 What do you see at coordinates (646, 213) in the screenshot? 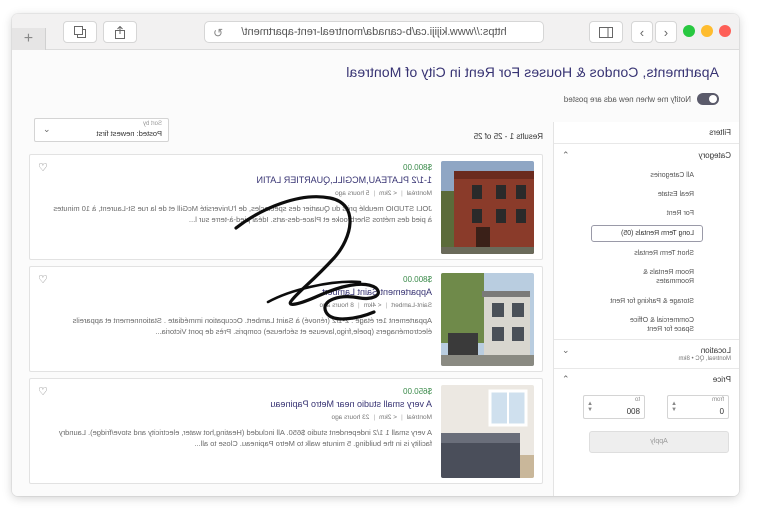
I see `category-for-rent: For Rent` at bounding box center [646, 213].